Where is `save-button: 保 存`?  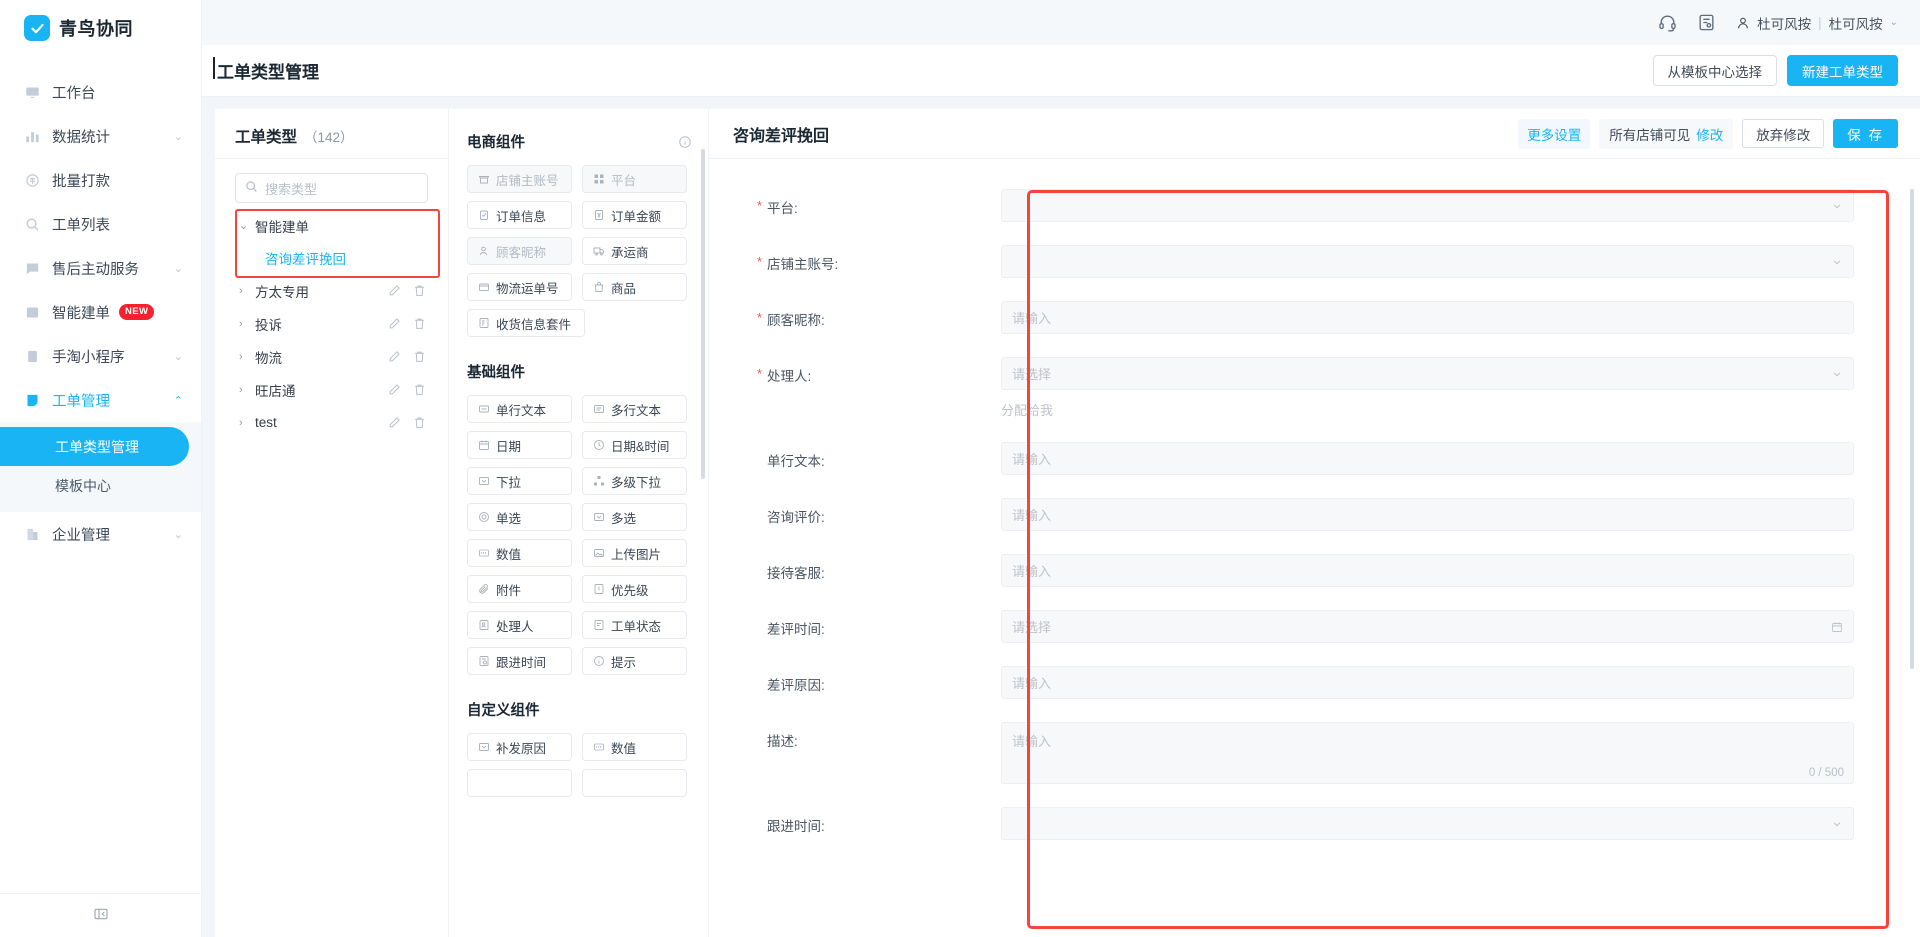
save-button: 保 存 is located at coordinates (1865, 133).